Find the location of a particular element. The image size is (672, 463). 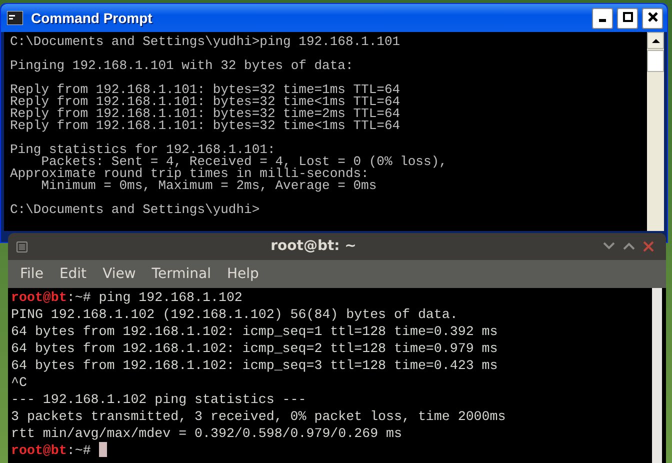

maximize-button is located at coordinates (627, 18).